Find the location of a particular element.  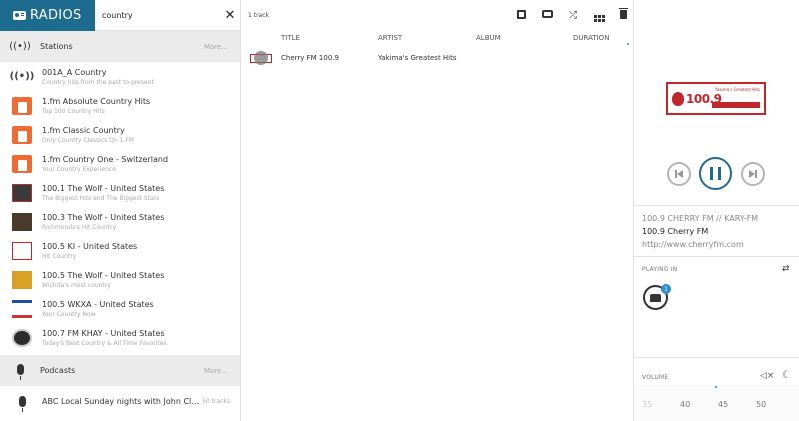

station-name: 001A_A Country is located at coordinates (74, 72).